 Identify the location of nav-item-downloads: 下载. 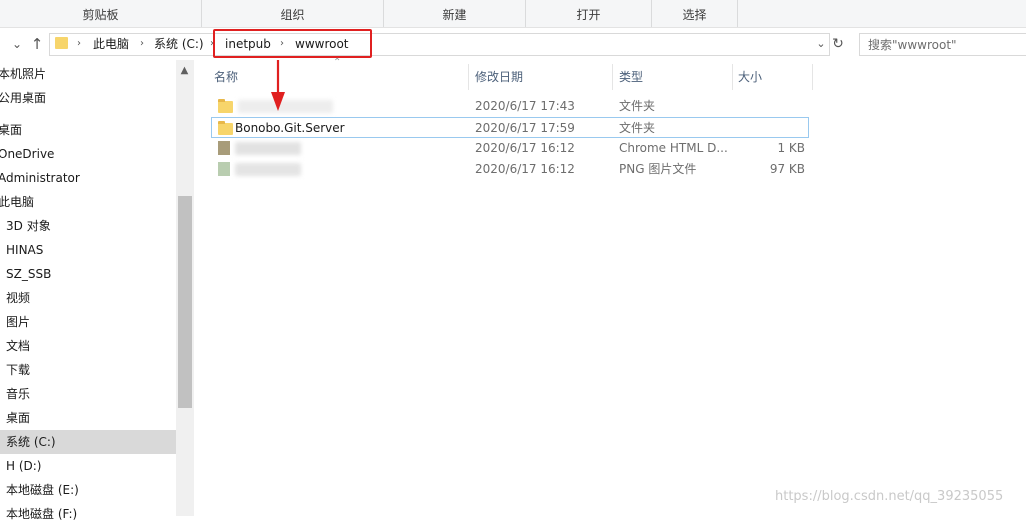
(88, 370).